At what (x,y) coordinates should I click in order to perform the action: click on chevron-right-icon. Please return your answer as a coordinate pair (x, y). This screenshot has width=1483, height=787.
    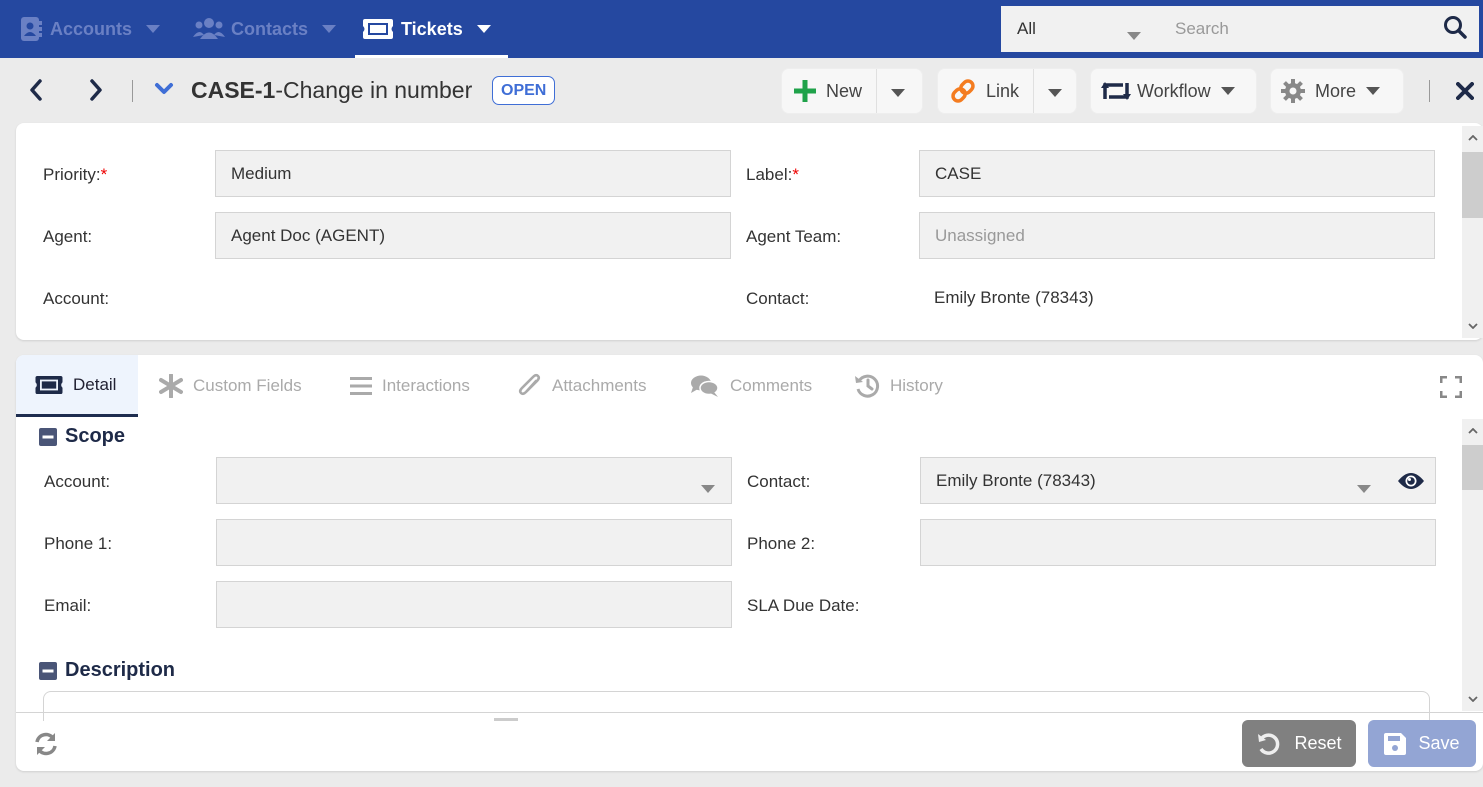
    Looking at the image, I should click on (96, 90).